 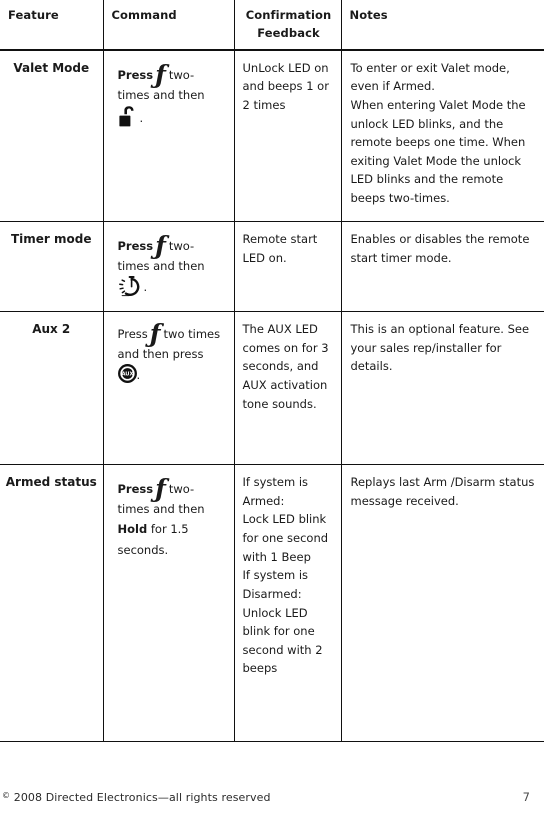 What do you see at coordinates (288, 15) in the screenshot?
I see `column-header-confirmation-line1: Confirmation` at bounding box center [288, 15].